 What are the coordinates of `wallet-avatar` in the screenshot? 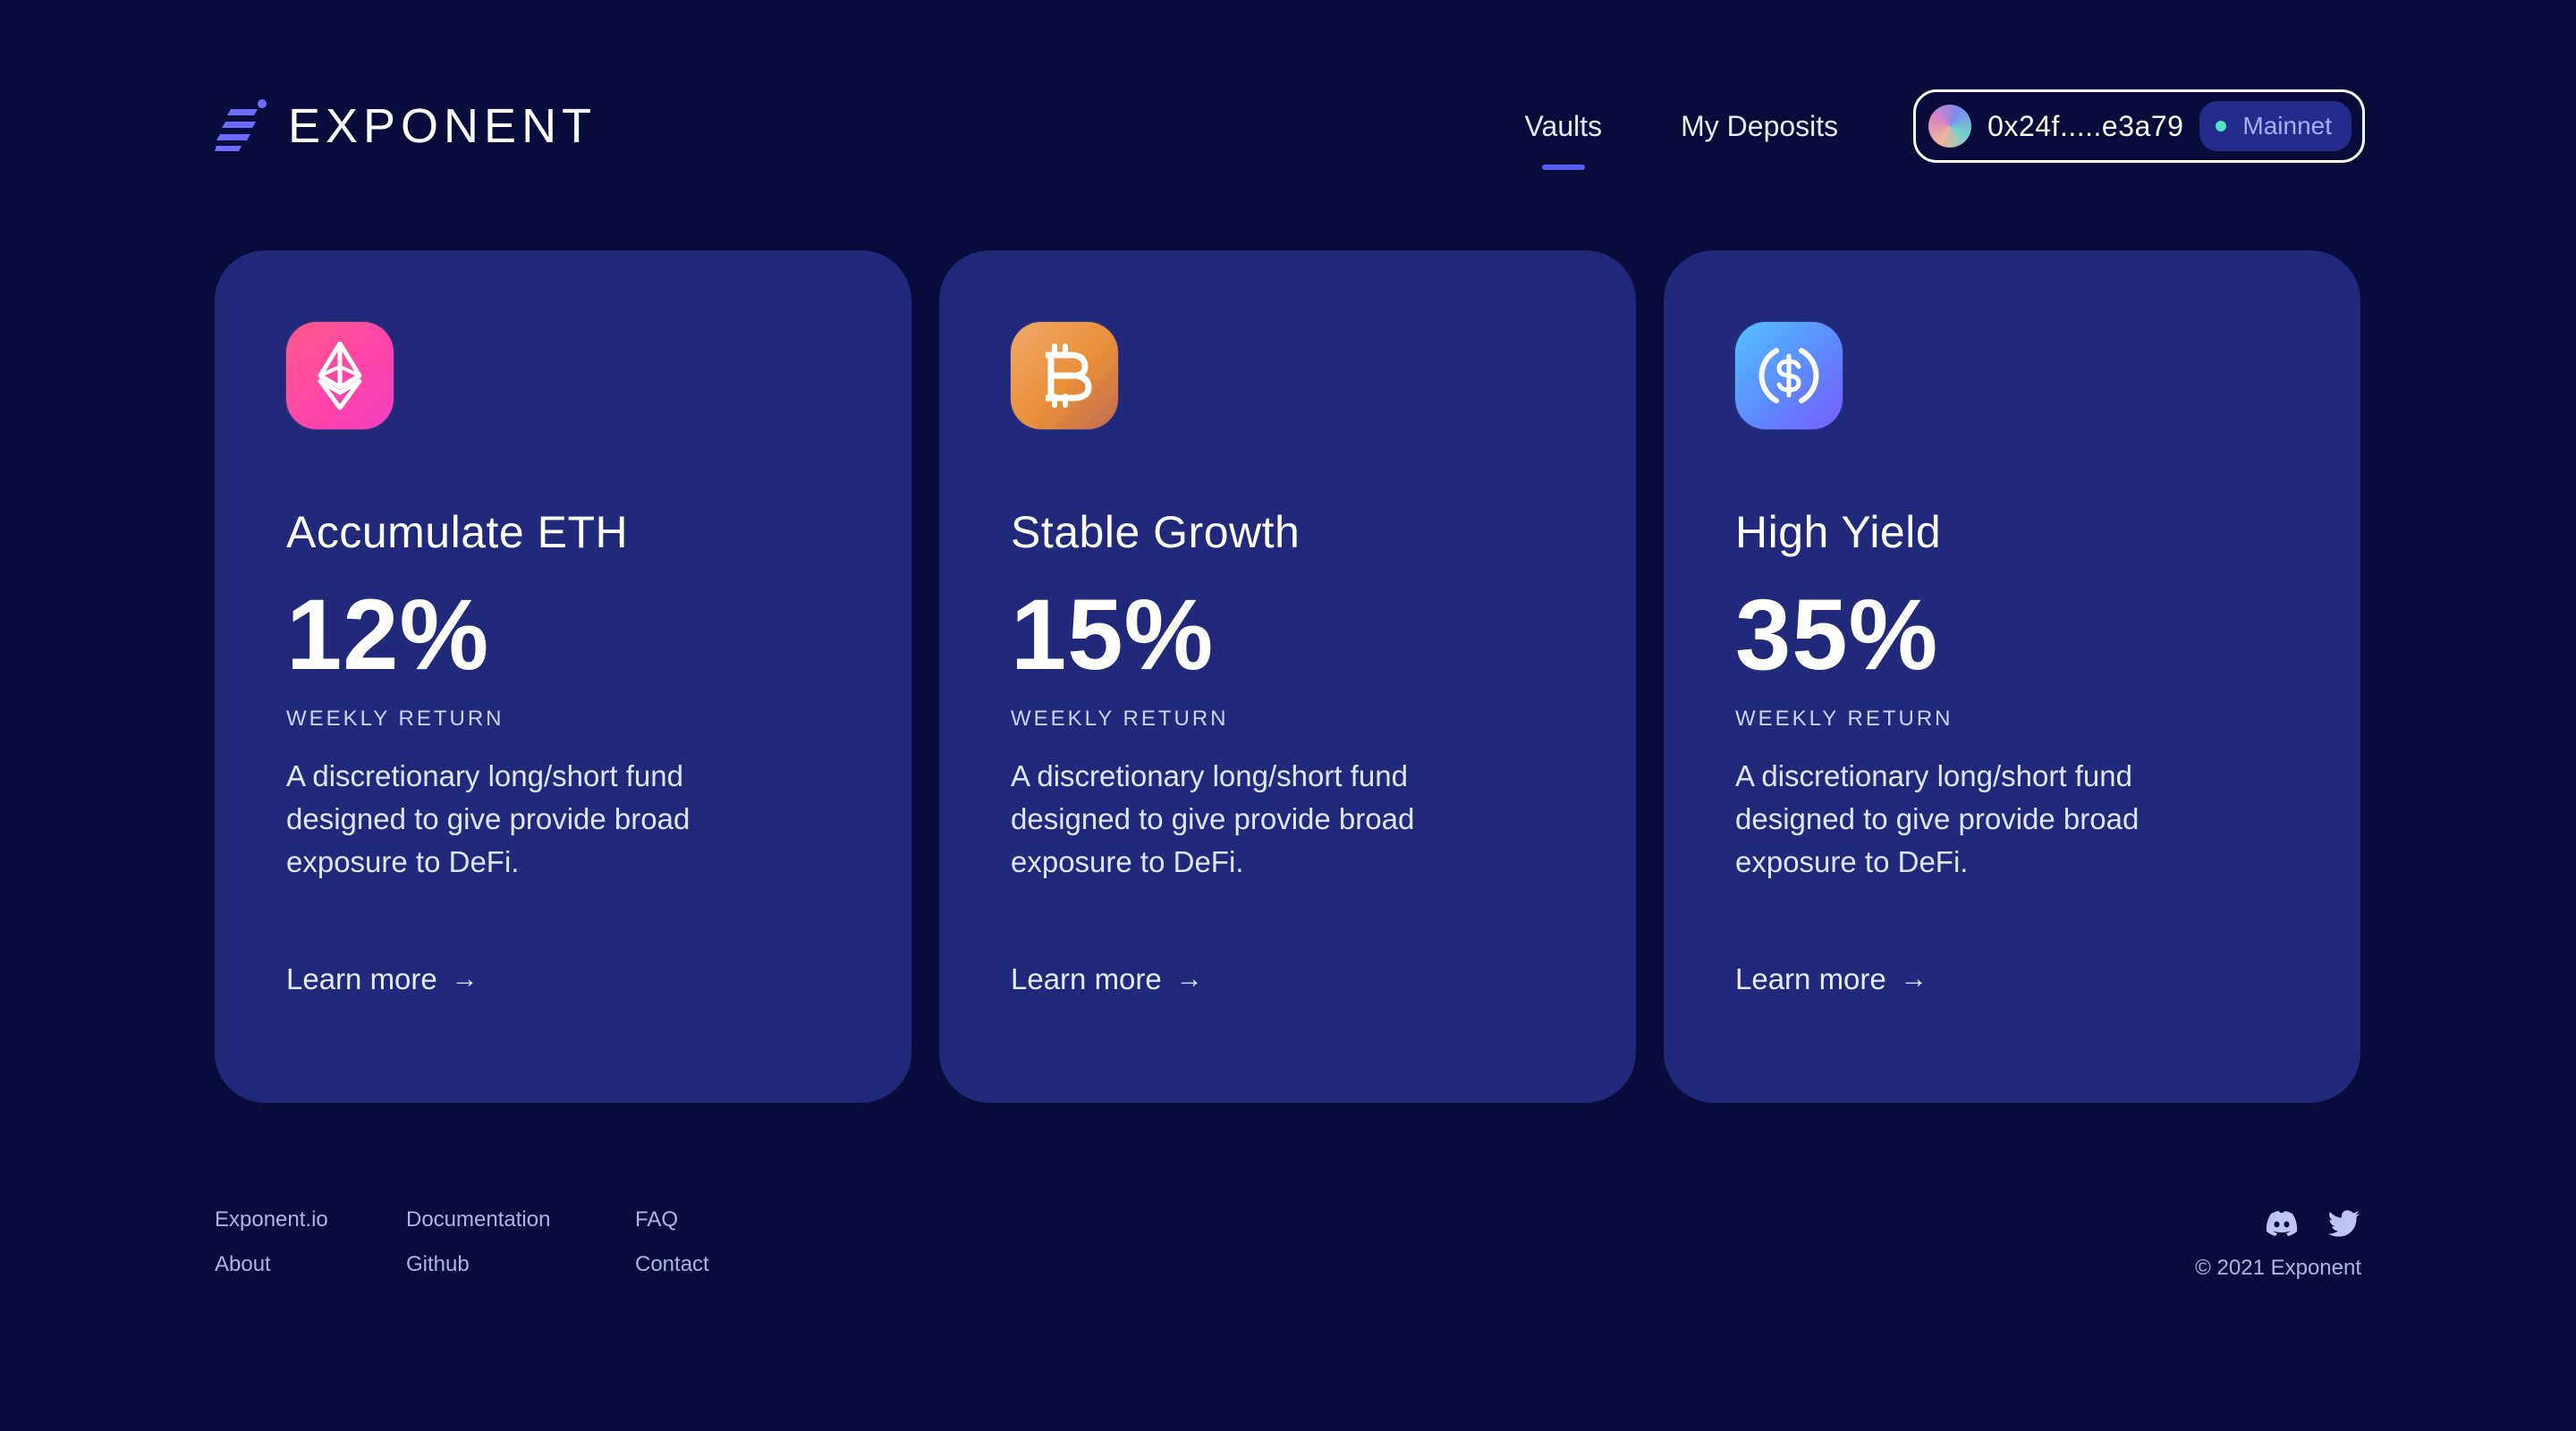 It's located at (1950, 127).